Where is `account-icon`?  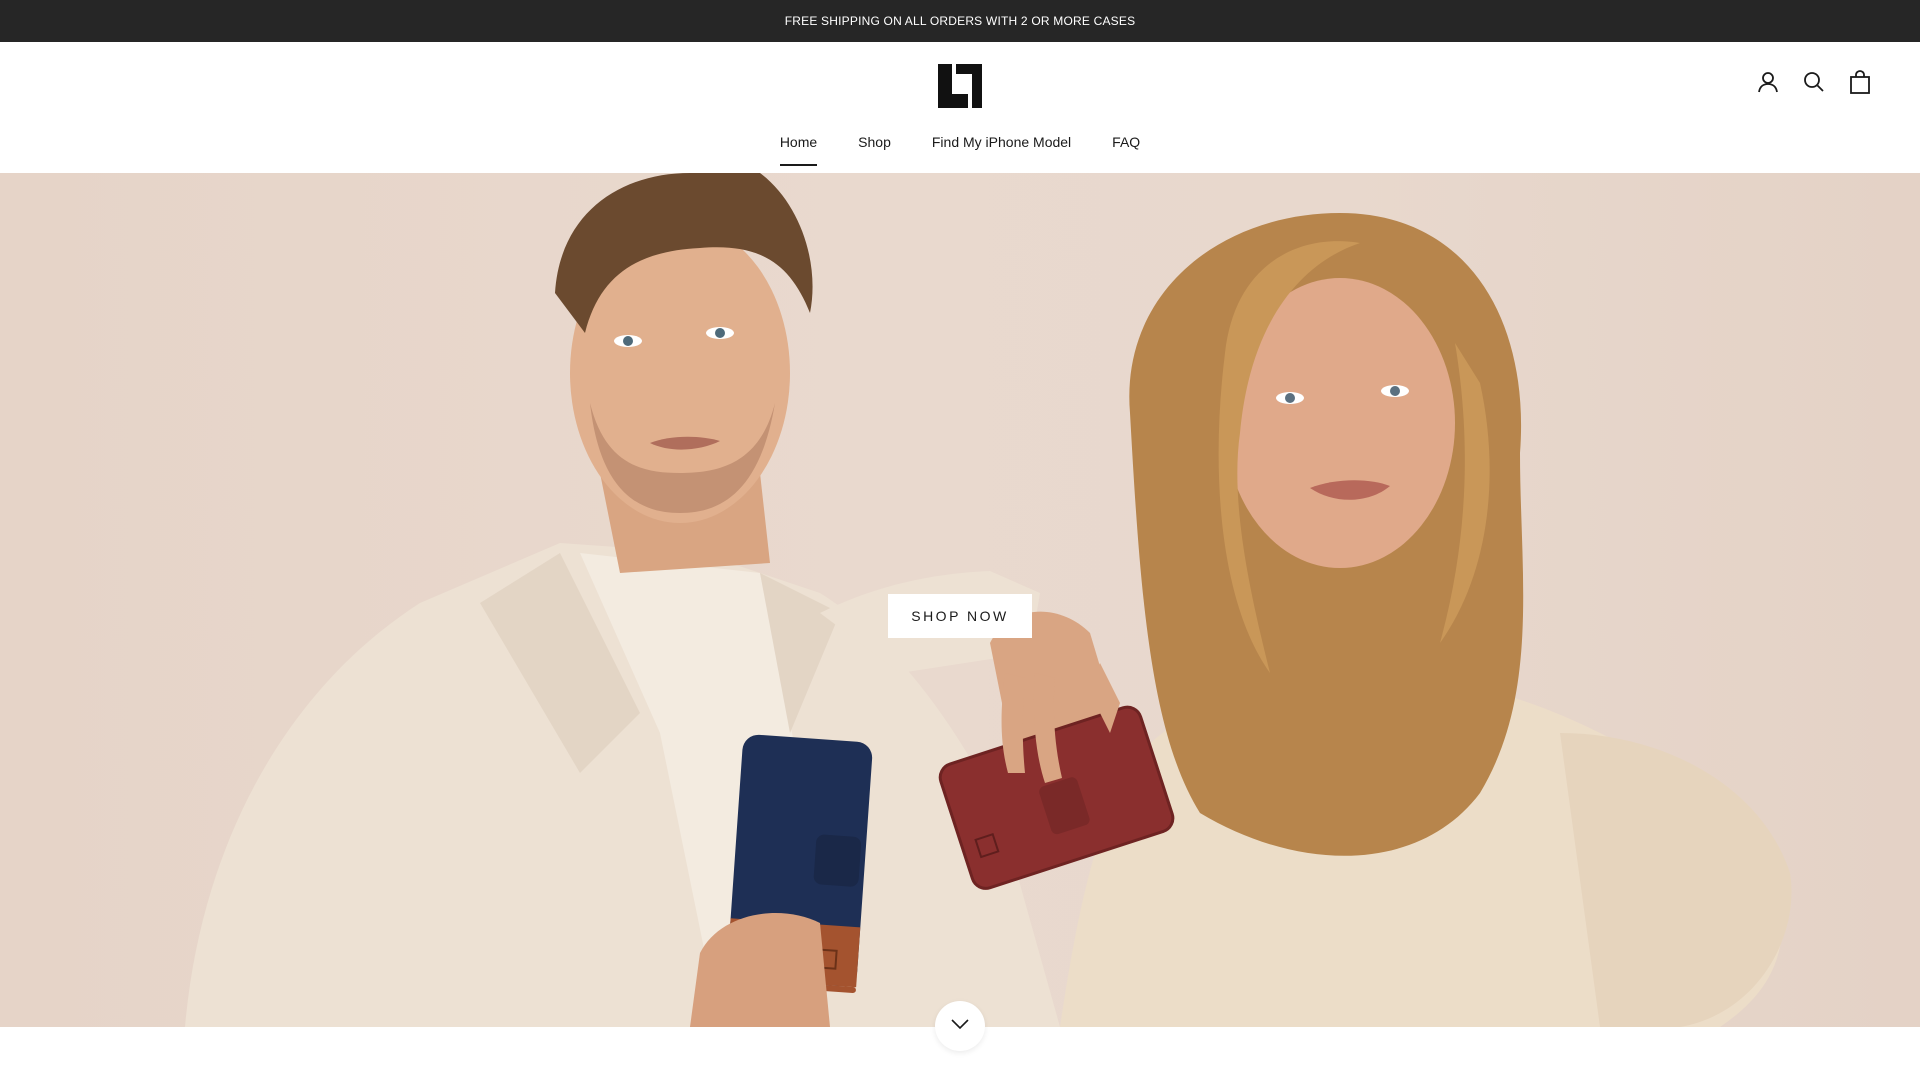
account-icon is located at coordinates (1768, 82).